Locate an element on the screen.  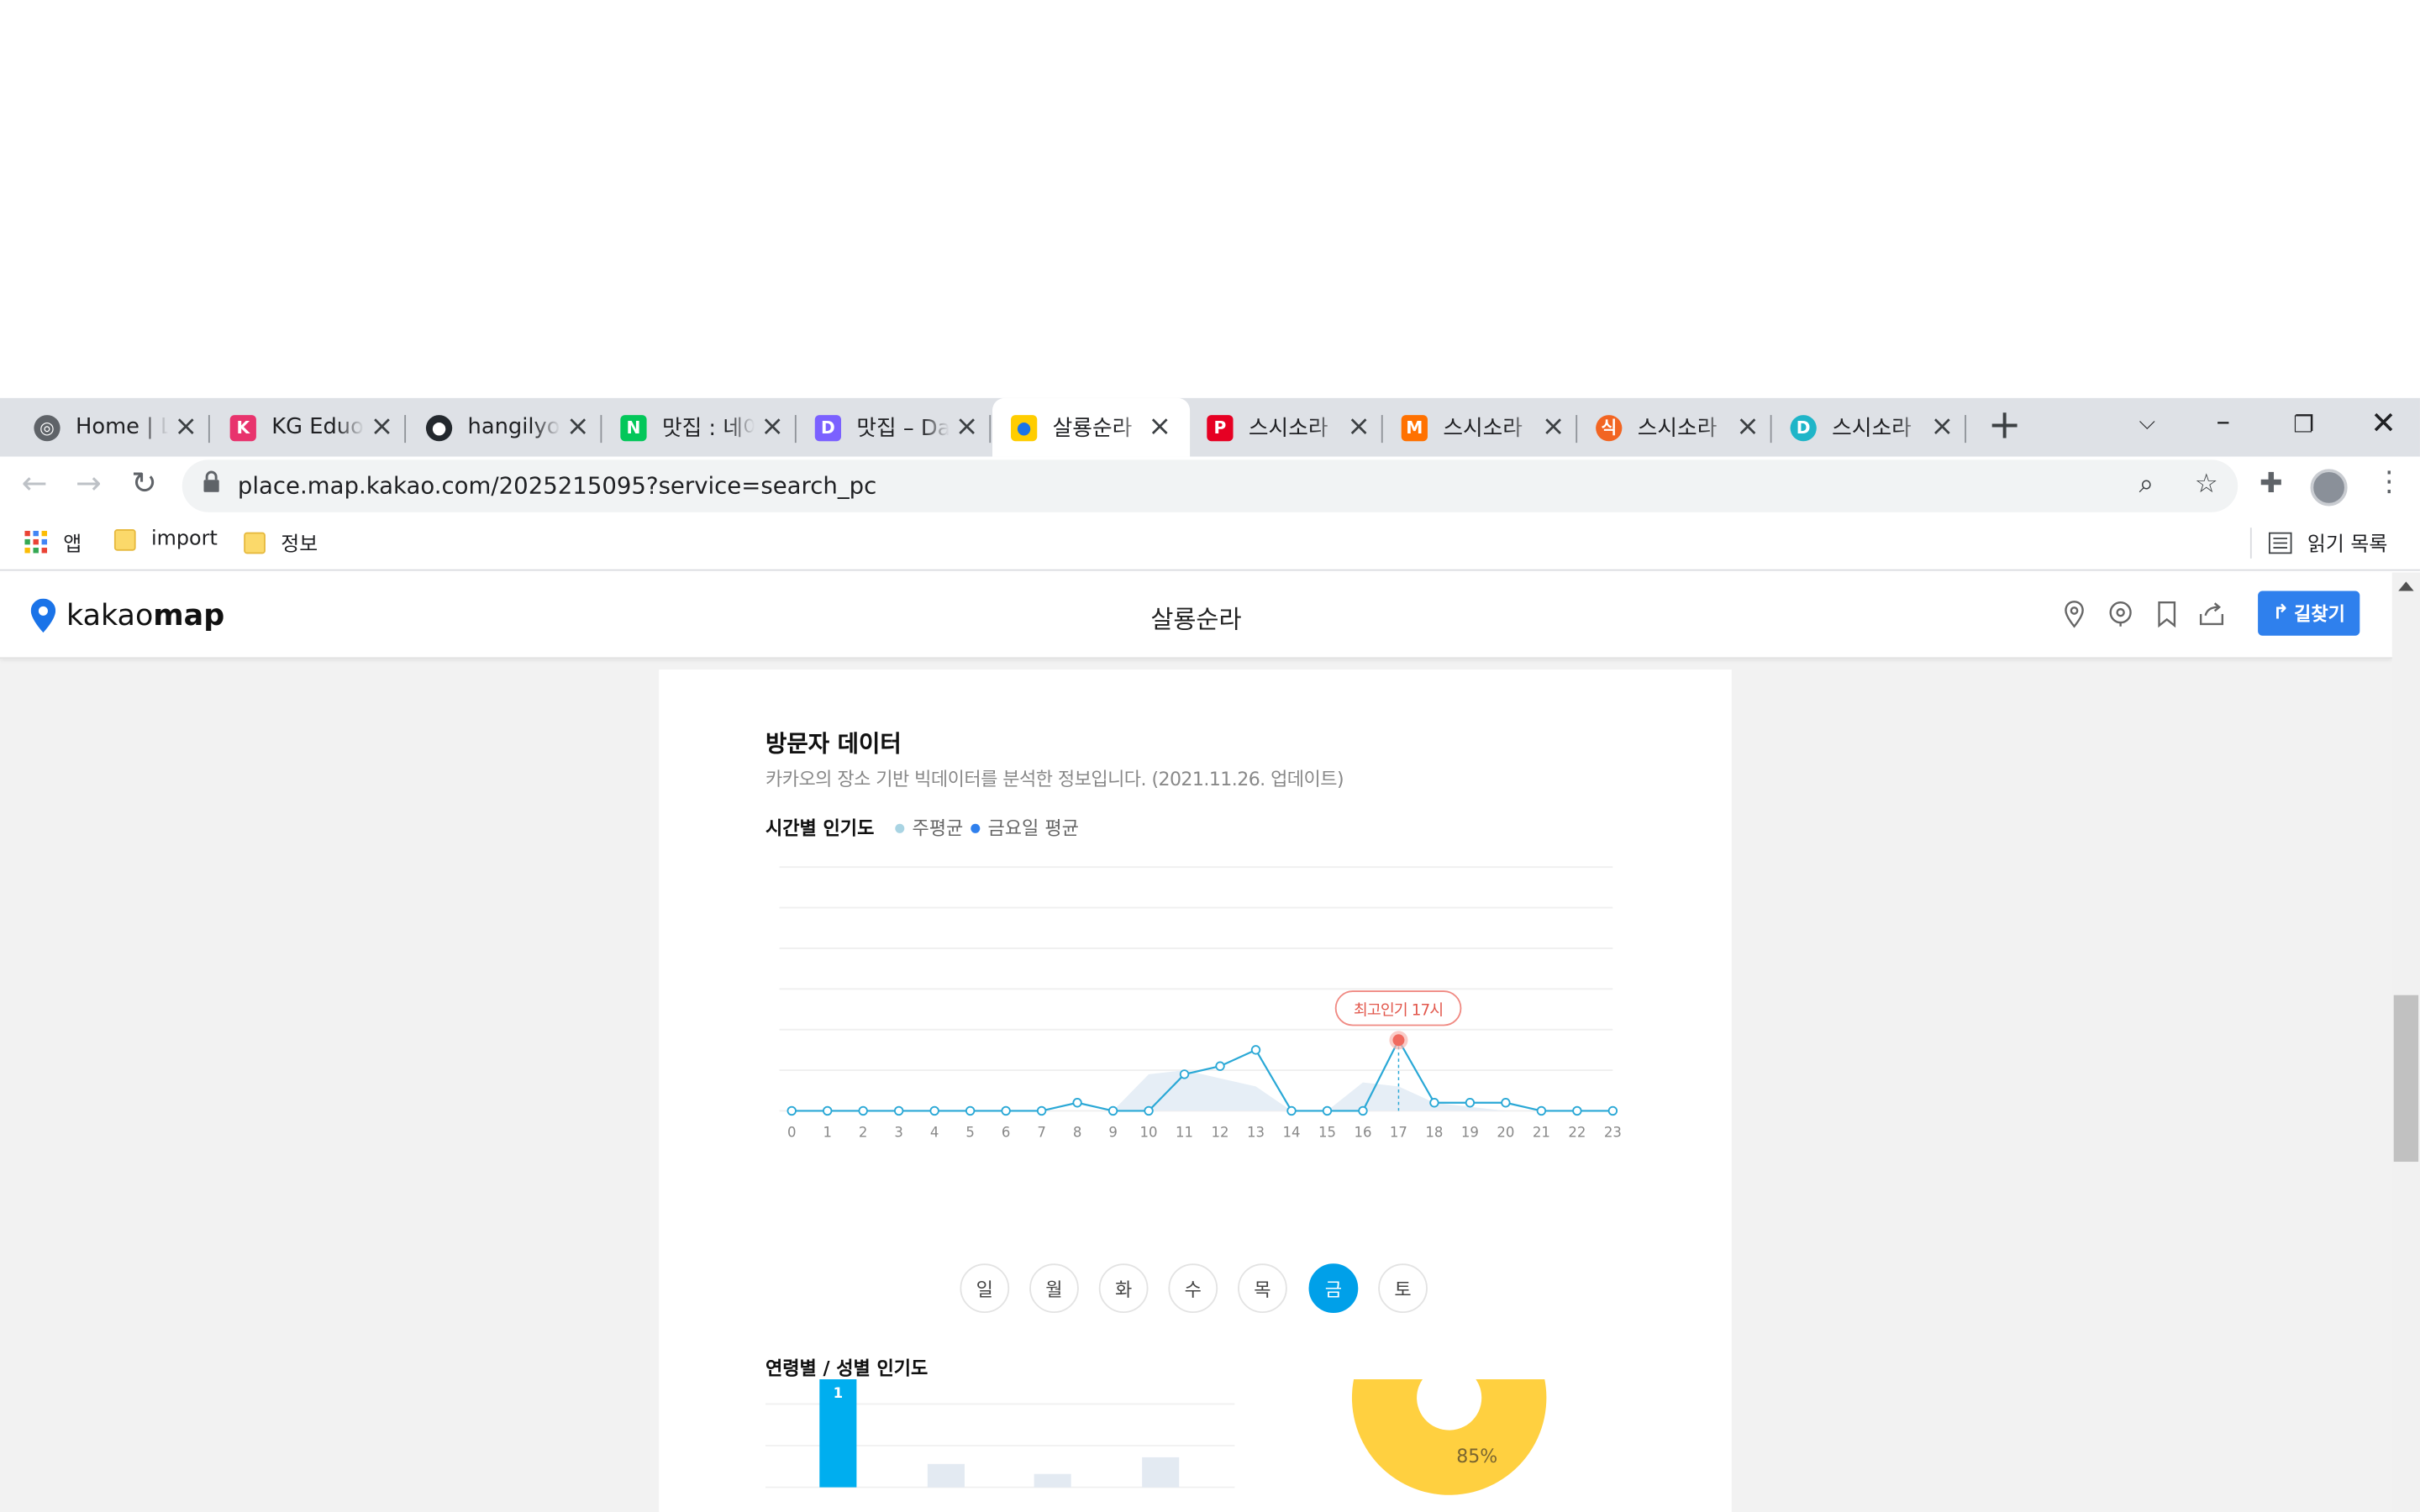
scroll-up-arrow-icon is located at coordinates (2406, 586).